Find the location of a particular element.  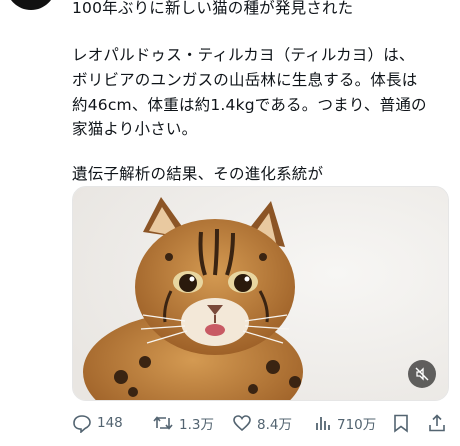

like-count: 8.4万 is located at coordinates (274, 425).